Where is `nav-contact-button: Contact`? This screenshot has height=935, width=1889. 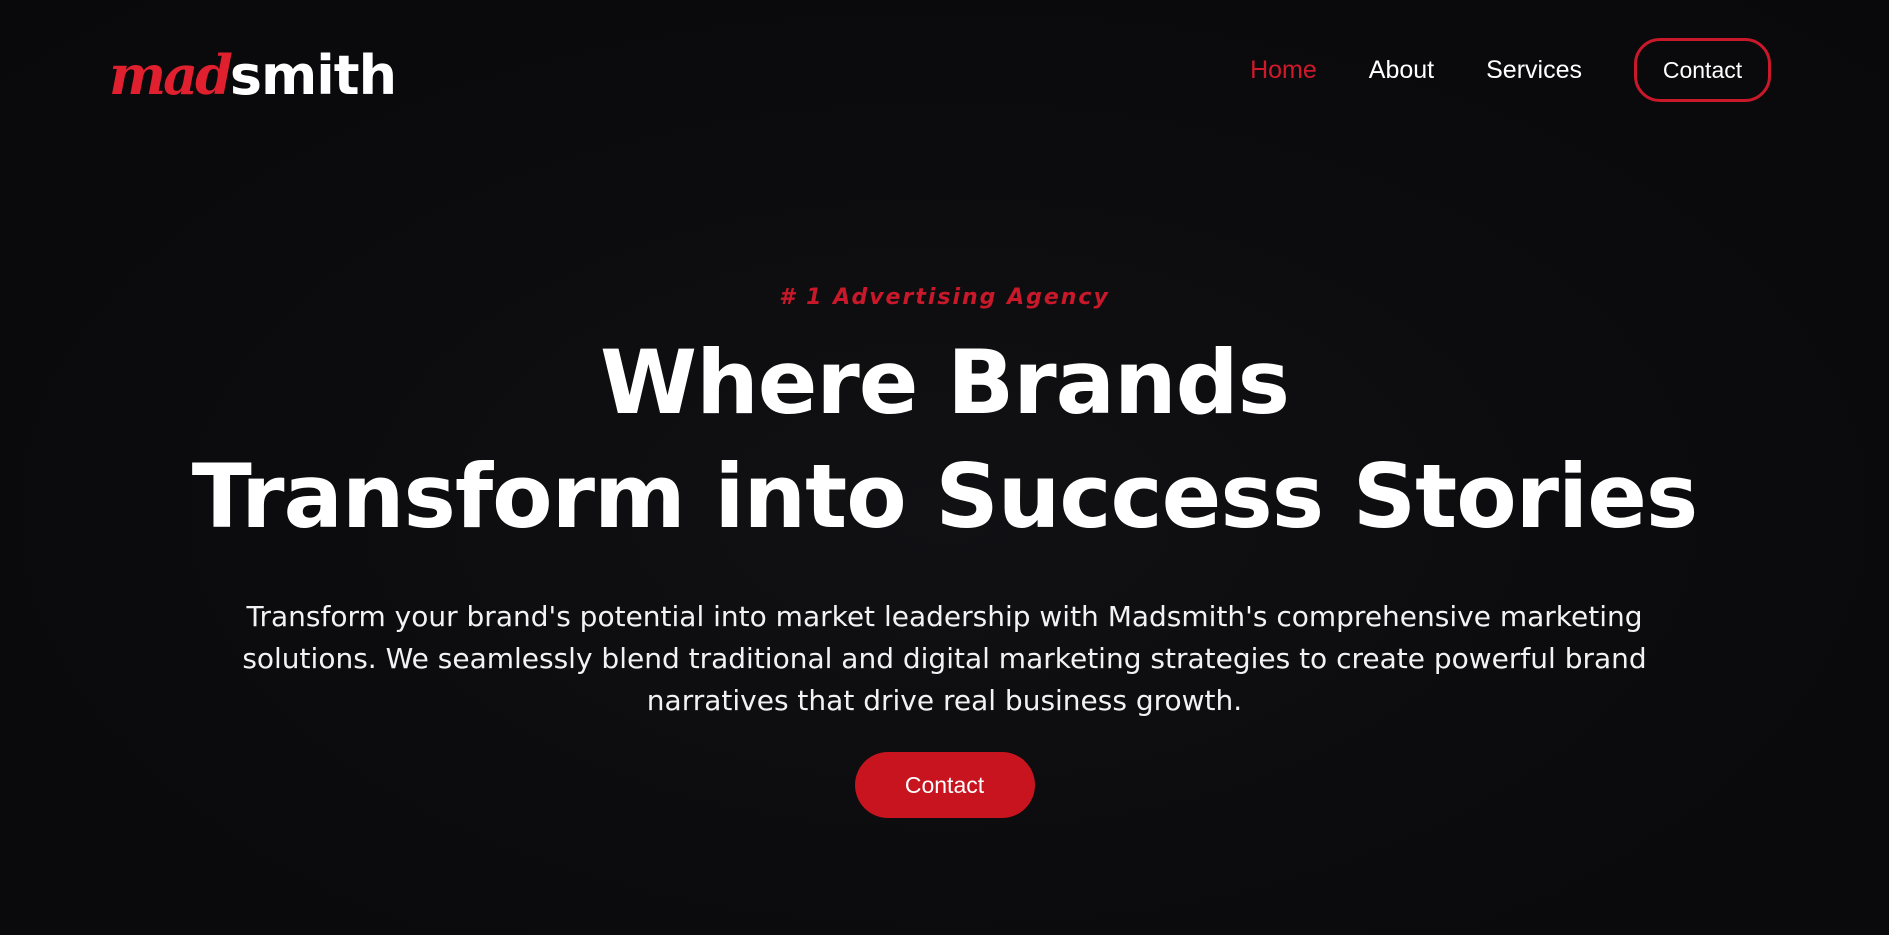 nav-contact-button: Contact is located at coordinates (1702, 70).